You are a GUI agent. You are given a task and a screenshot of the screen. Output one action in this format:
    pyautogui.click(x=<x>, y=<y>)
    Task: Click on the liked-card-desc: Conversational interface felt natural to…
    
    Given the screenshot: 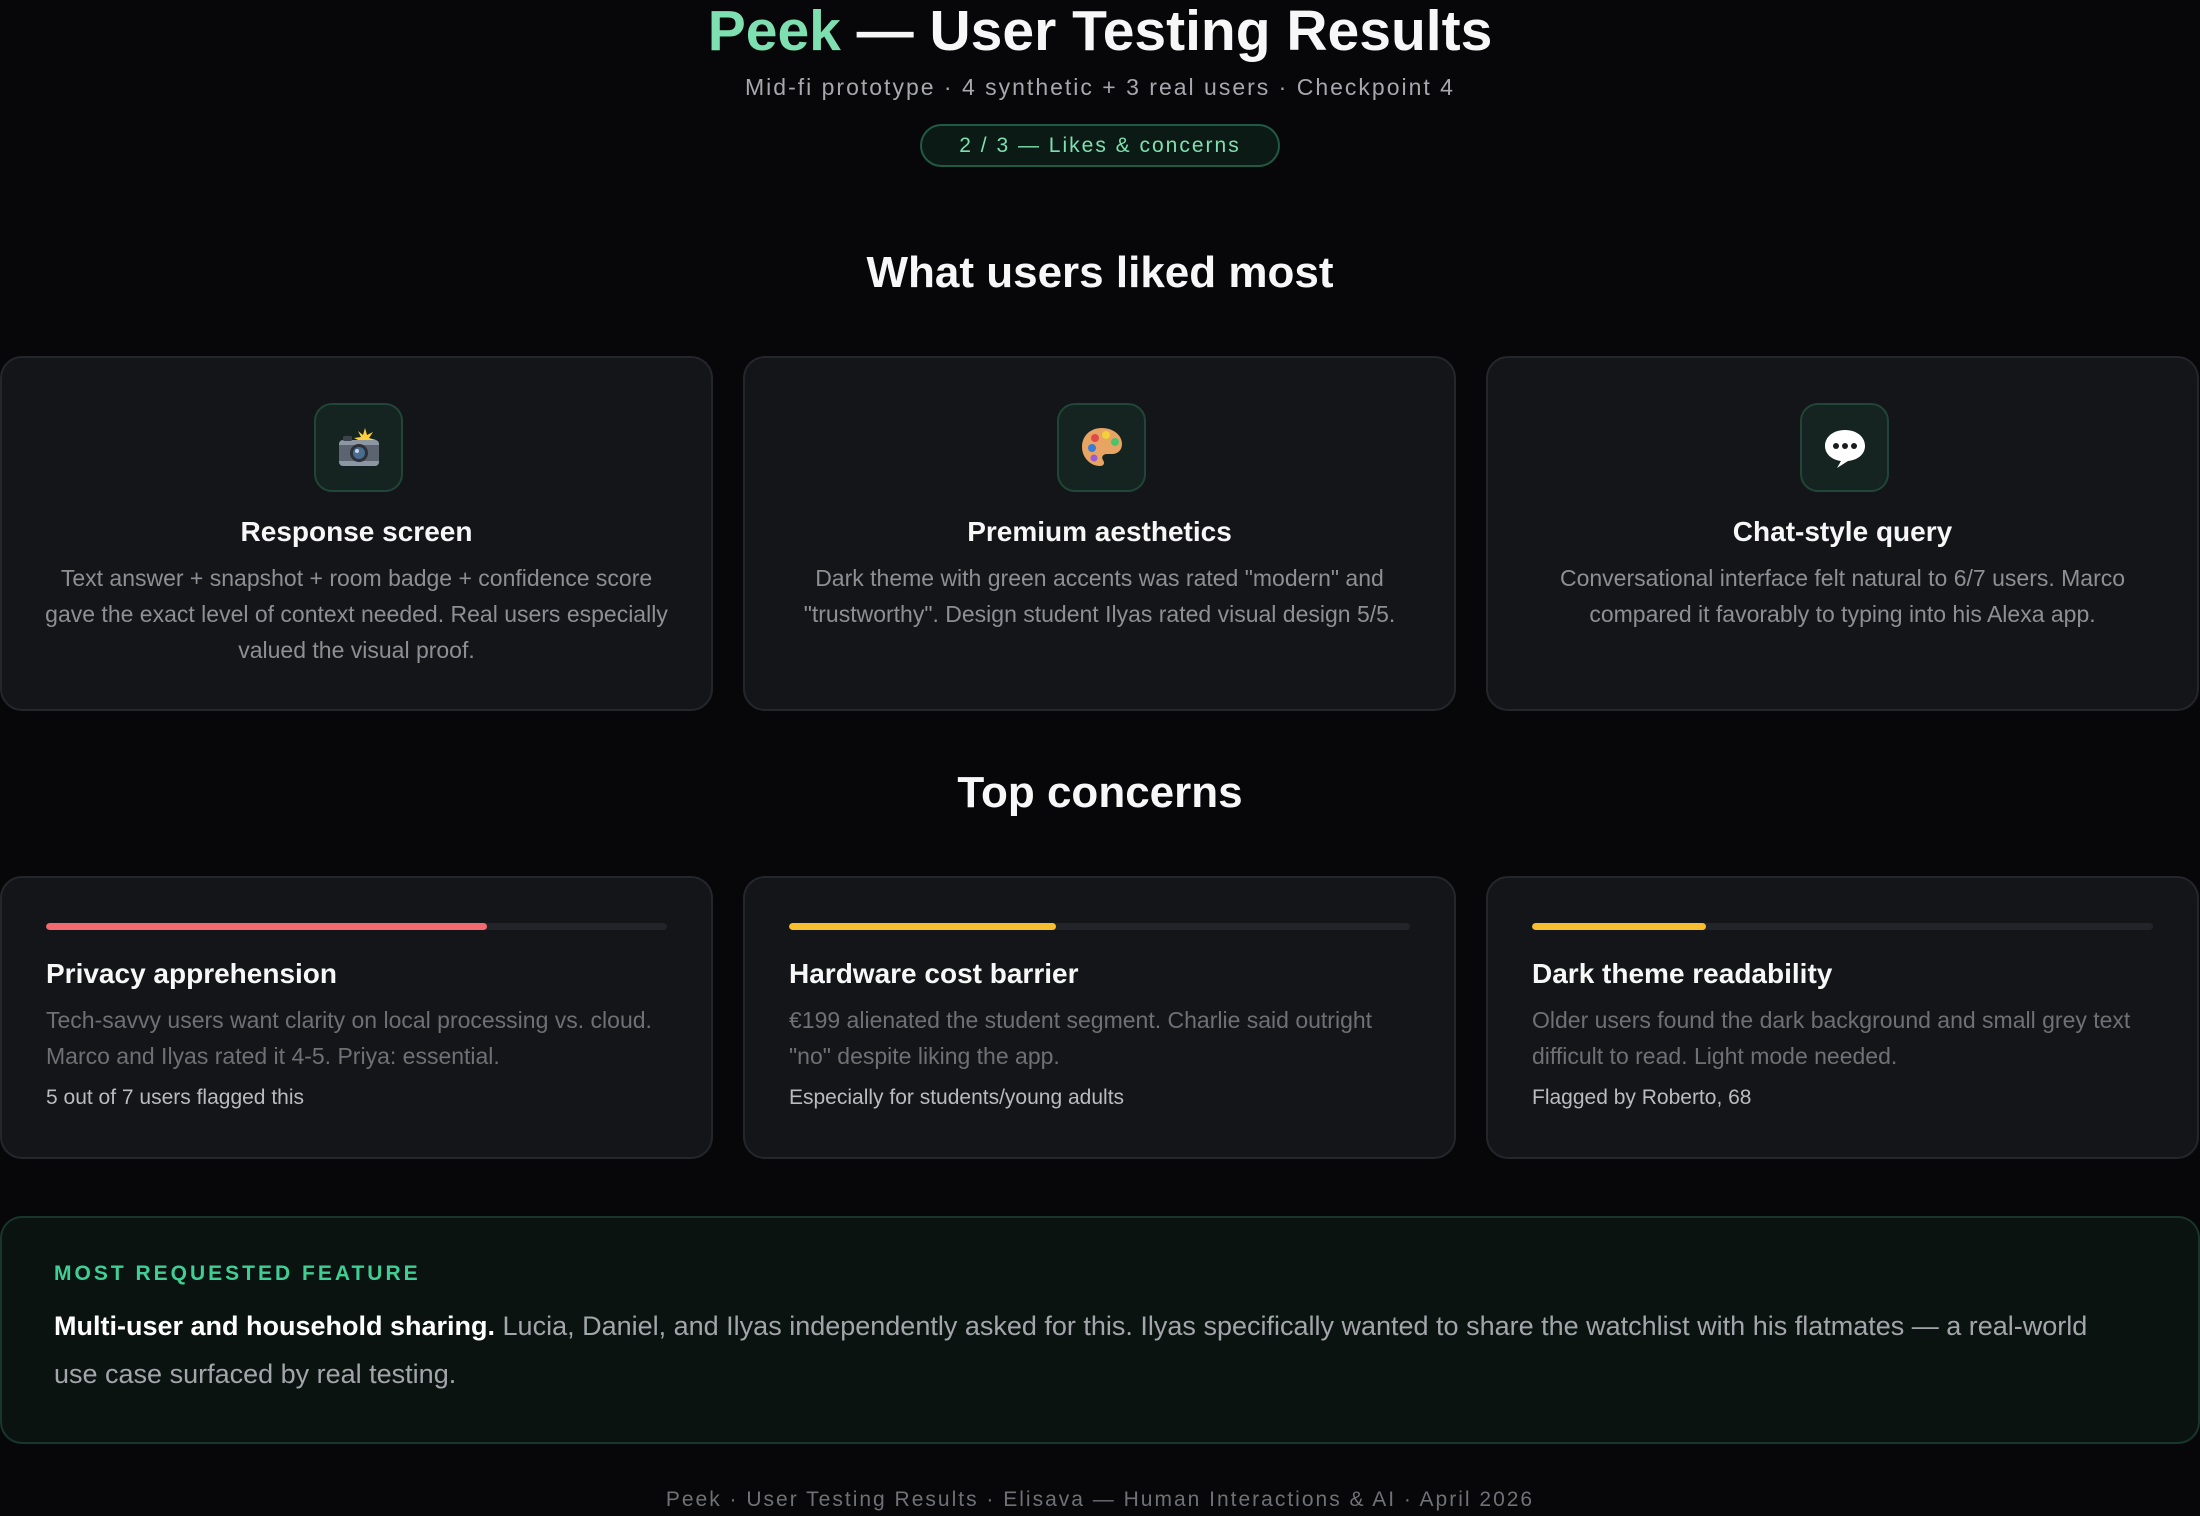 What is the action you would take?
    pyautogui.click(x=1842, y=596)
    